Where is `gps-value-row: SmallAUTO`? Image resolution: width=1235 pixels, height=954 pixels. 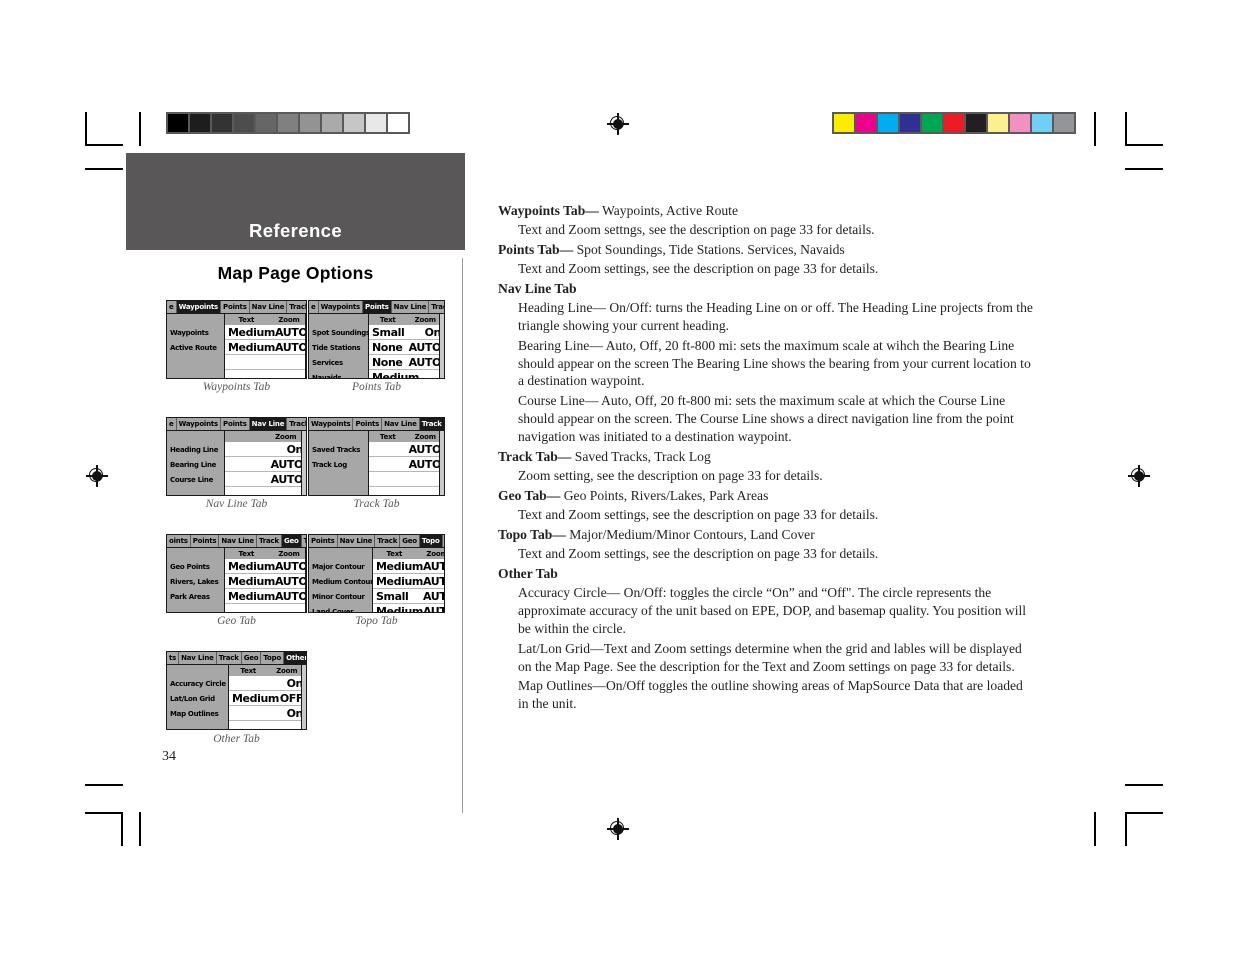 gps-value-row: SmallAUTO is located at coordinates (408, 596).